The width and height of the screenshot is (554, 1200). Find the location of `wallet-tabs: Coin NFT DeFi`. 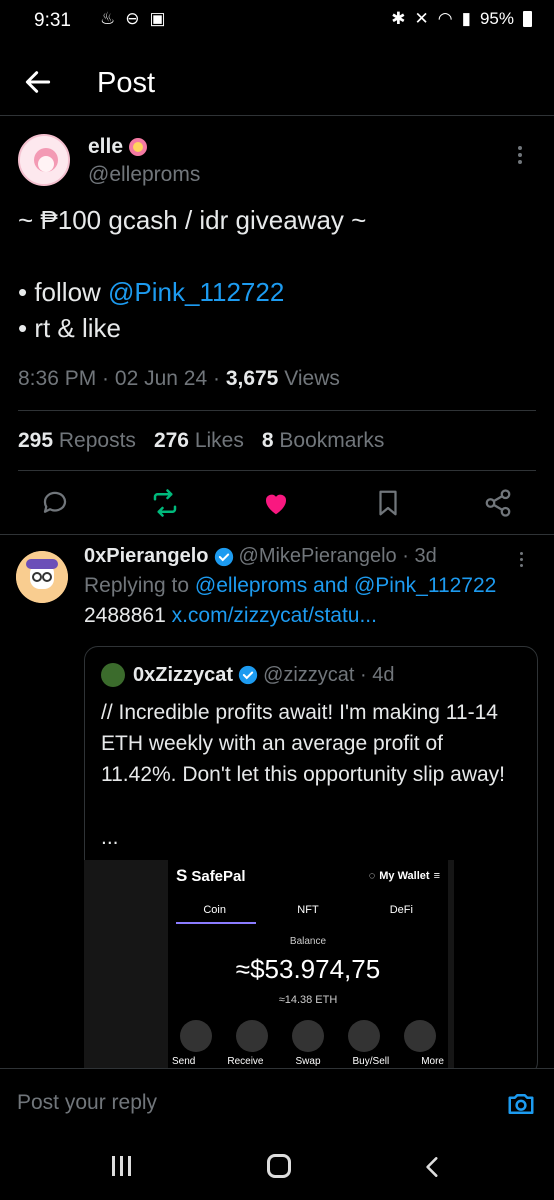

wallet-tabs: Coin NFT DeFi is located at coordinates (308, 910).